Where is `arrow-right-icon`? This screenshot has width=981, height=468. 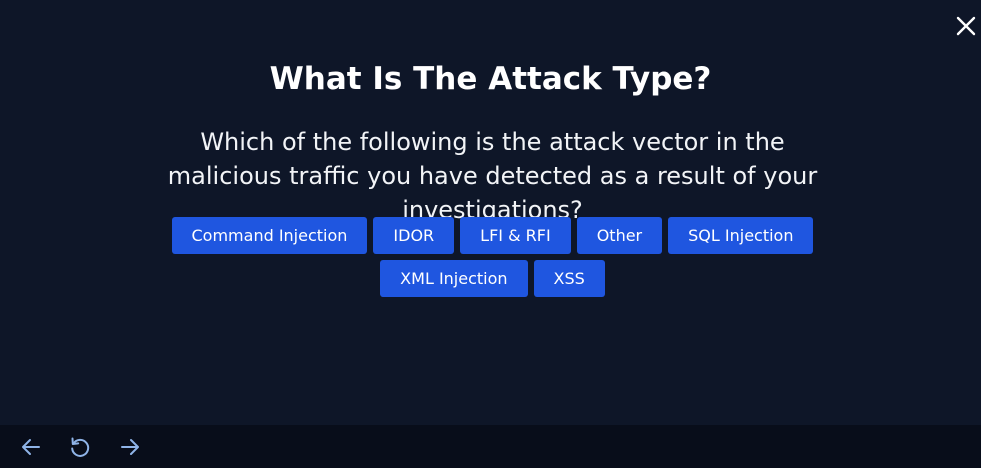
arrow-right-icon is located at coordinates (130, 447).